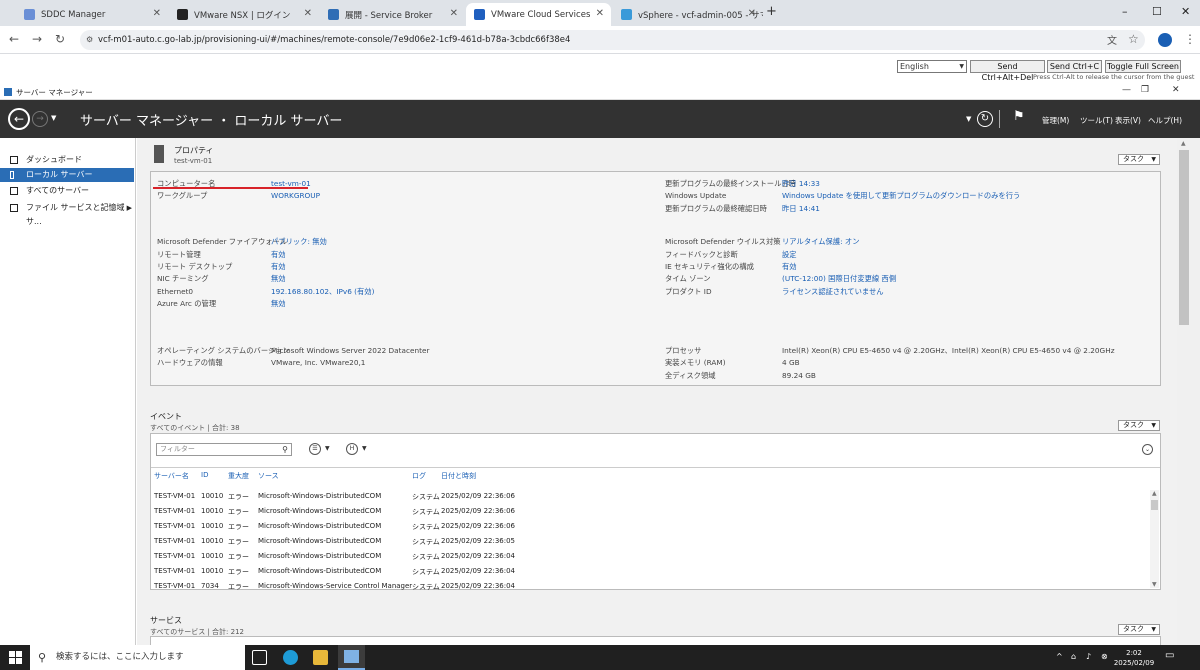 The height and width of the screenshot is (670, 1200). I want to click on browser-tab: vSphere - vcf-admin-005 - サマ ✕, so click(688, 14).